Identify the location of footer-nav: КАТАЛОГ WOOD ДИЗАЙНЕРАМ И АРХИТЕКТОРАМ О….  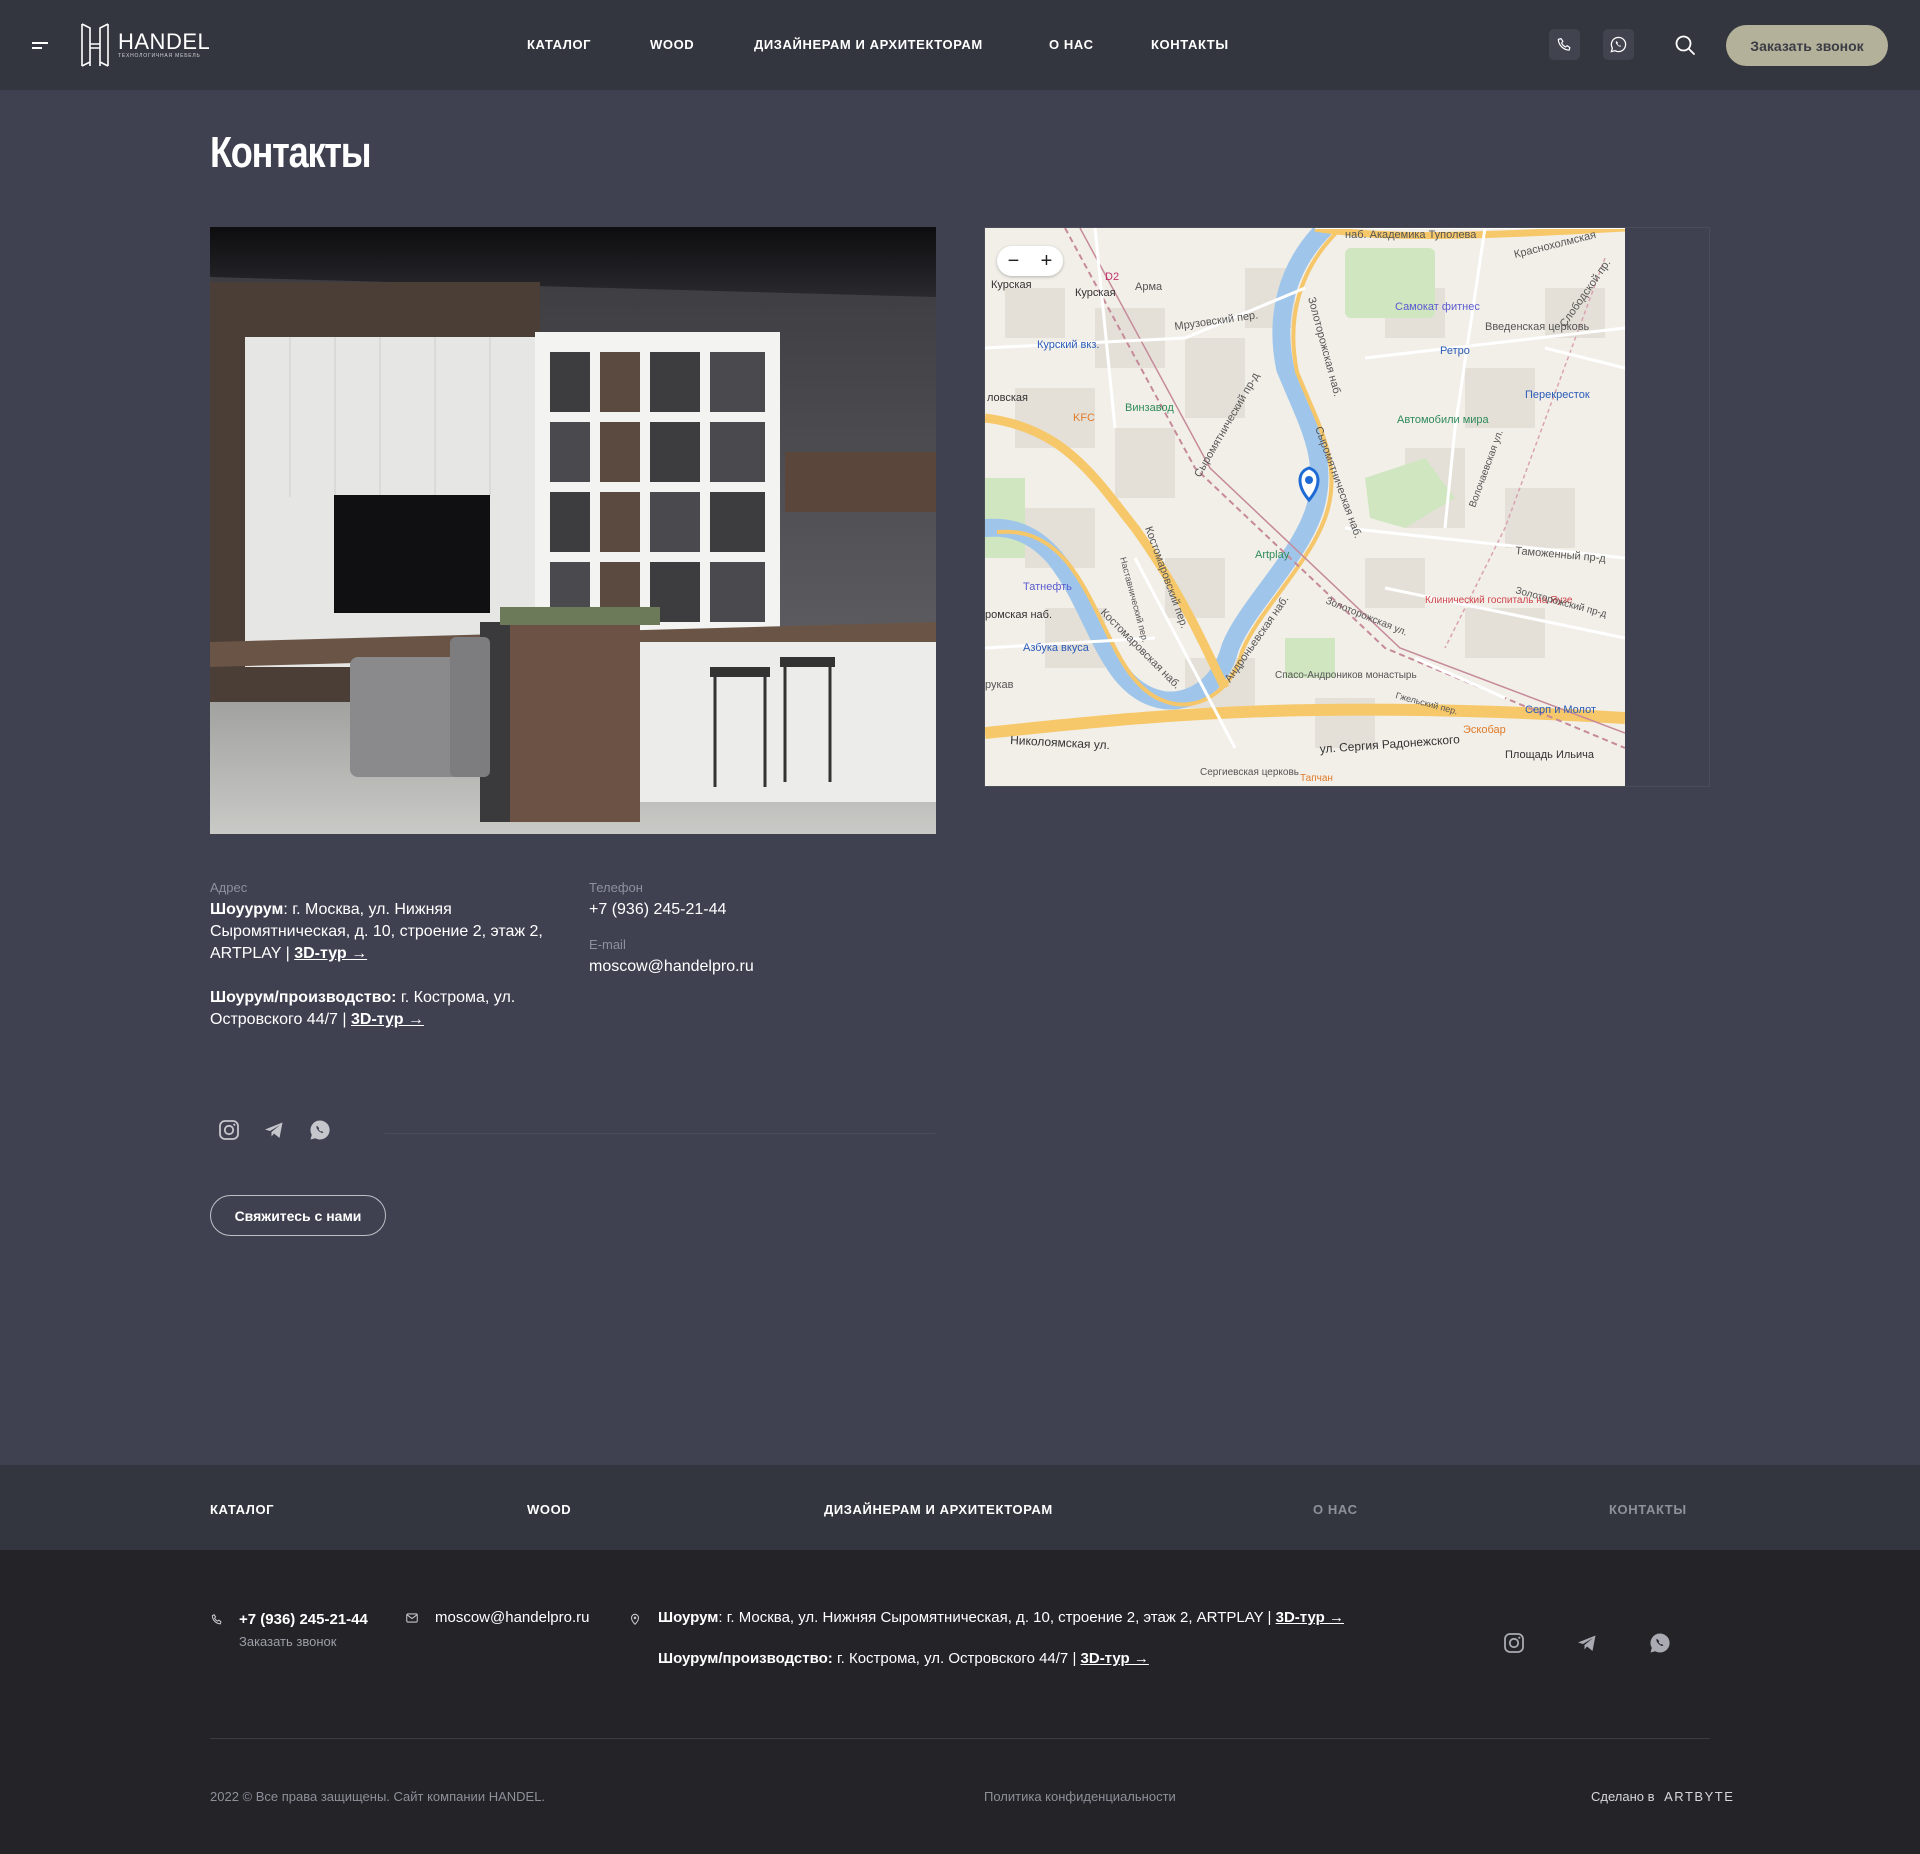
(960, 1507).